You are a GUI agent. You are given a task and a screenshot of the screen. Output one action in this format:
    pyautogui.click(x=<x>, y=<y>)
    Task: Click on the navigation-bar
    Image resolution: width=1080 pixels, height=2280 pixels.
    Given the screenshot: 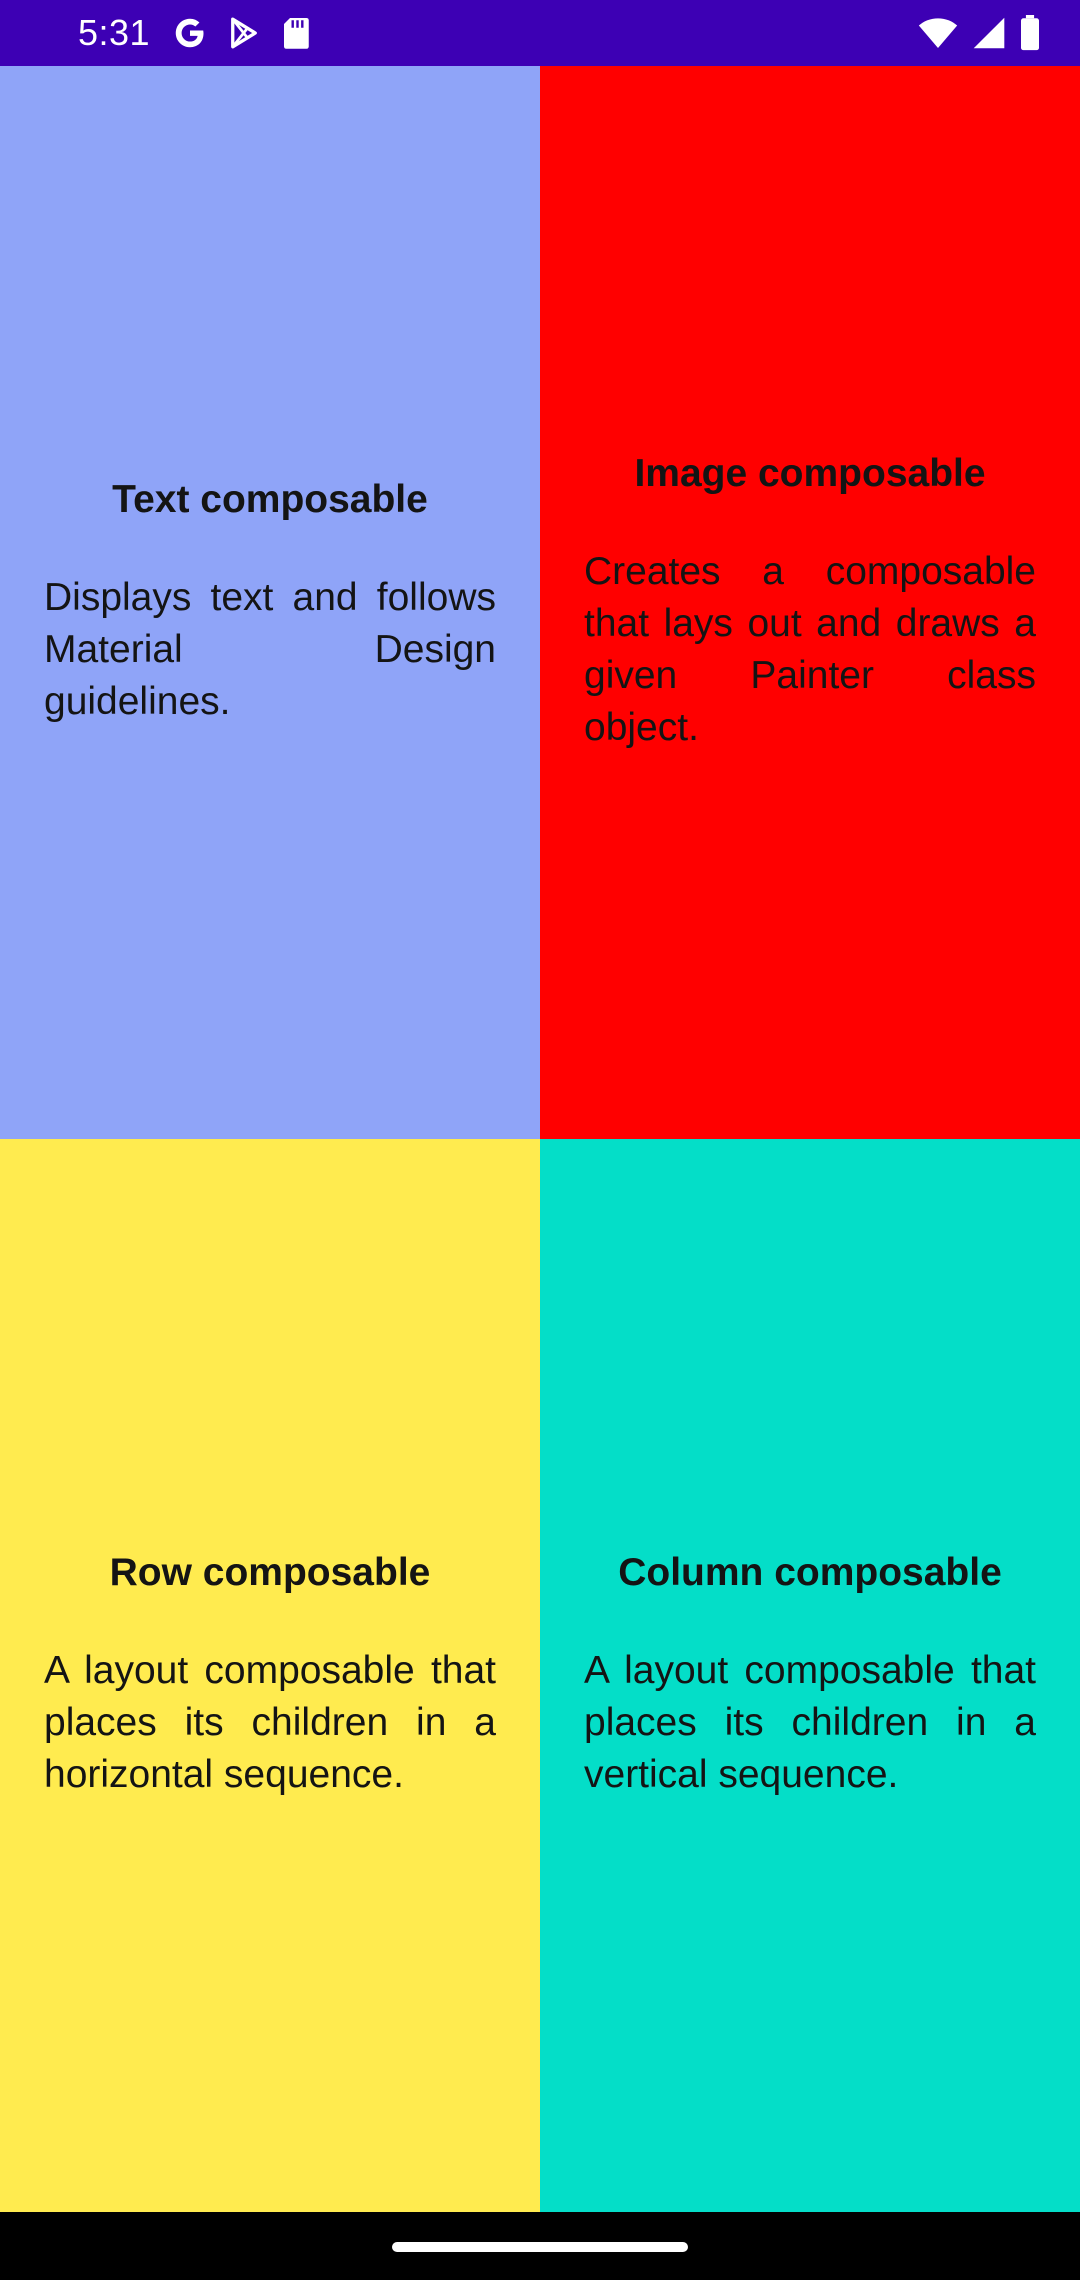 What is the action you would take?
    pyautogui.click(x=540, y=2246)
    